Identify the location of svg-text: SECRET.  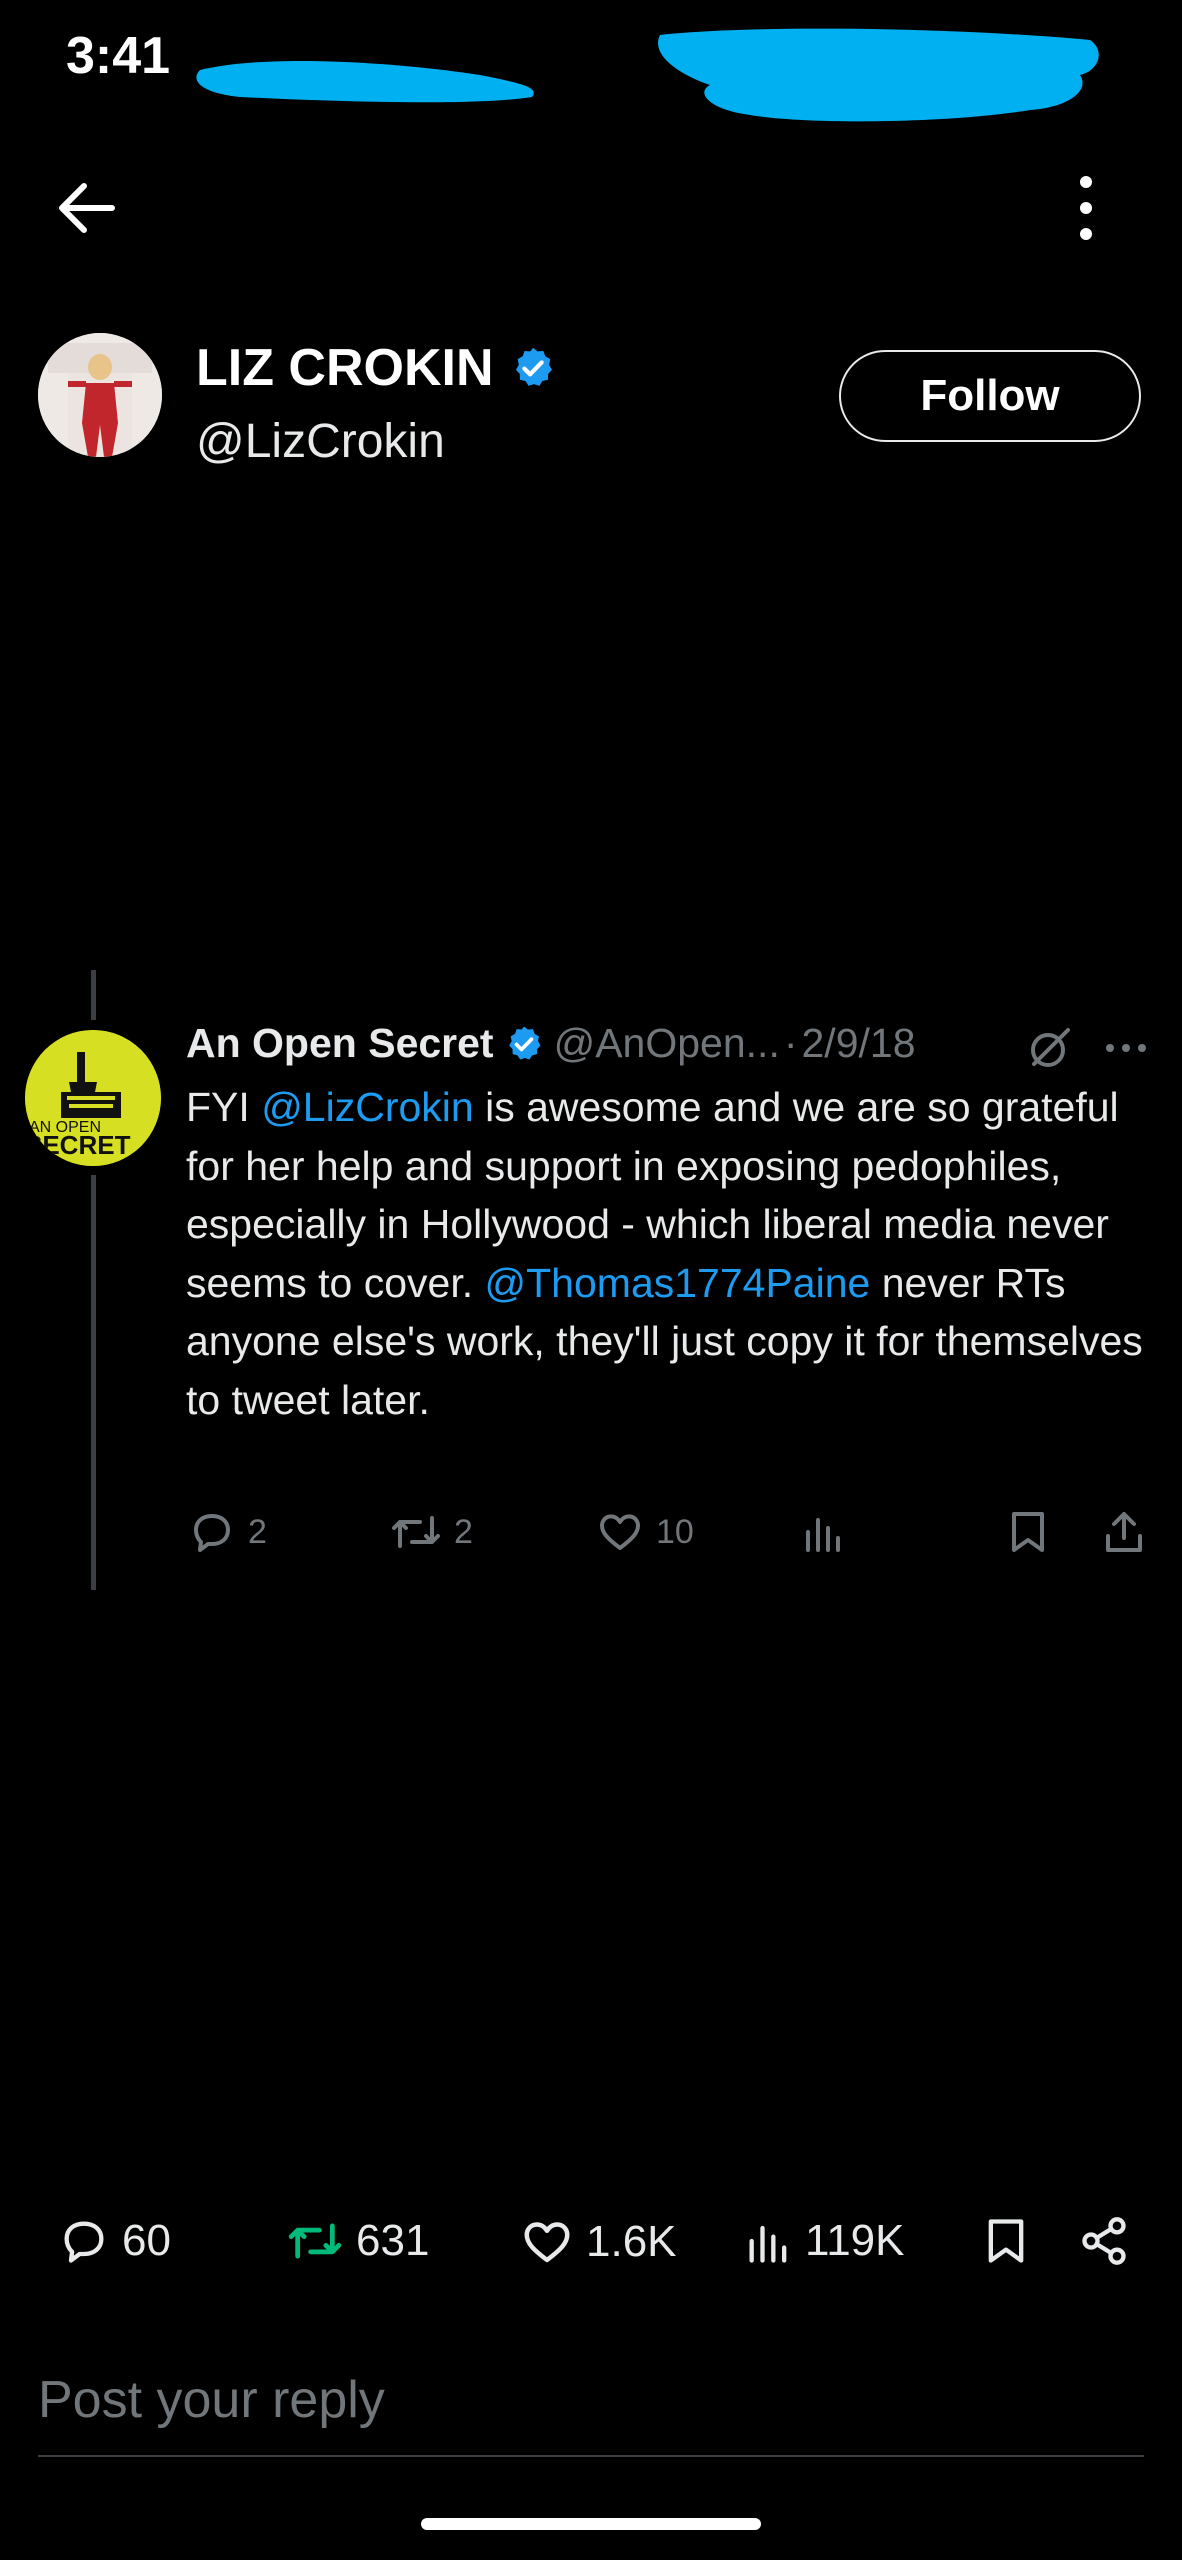
(78, 1145).